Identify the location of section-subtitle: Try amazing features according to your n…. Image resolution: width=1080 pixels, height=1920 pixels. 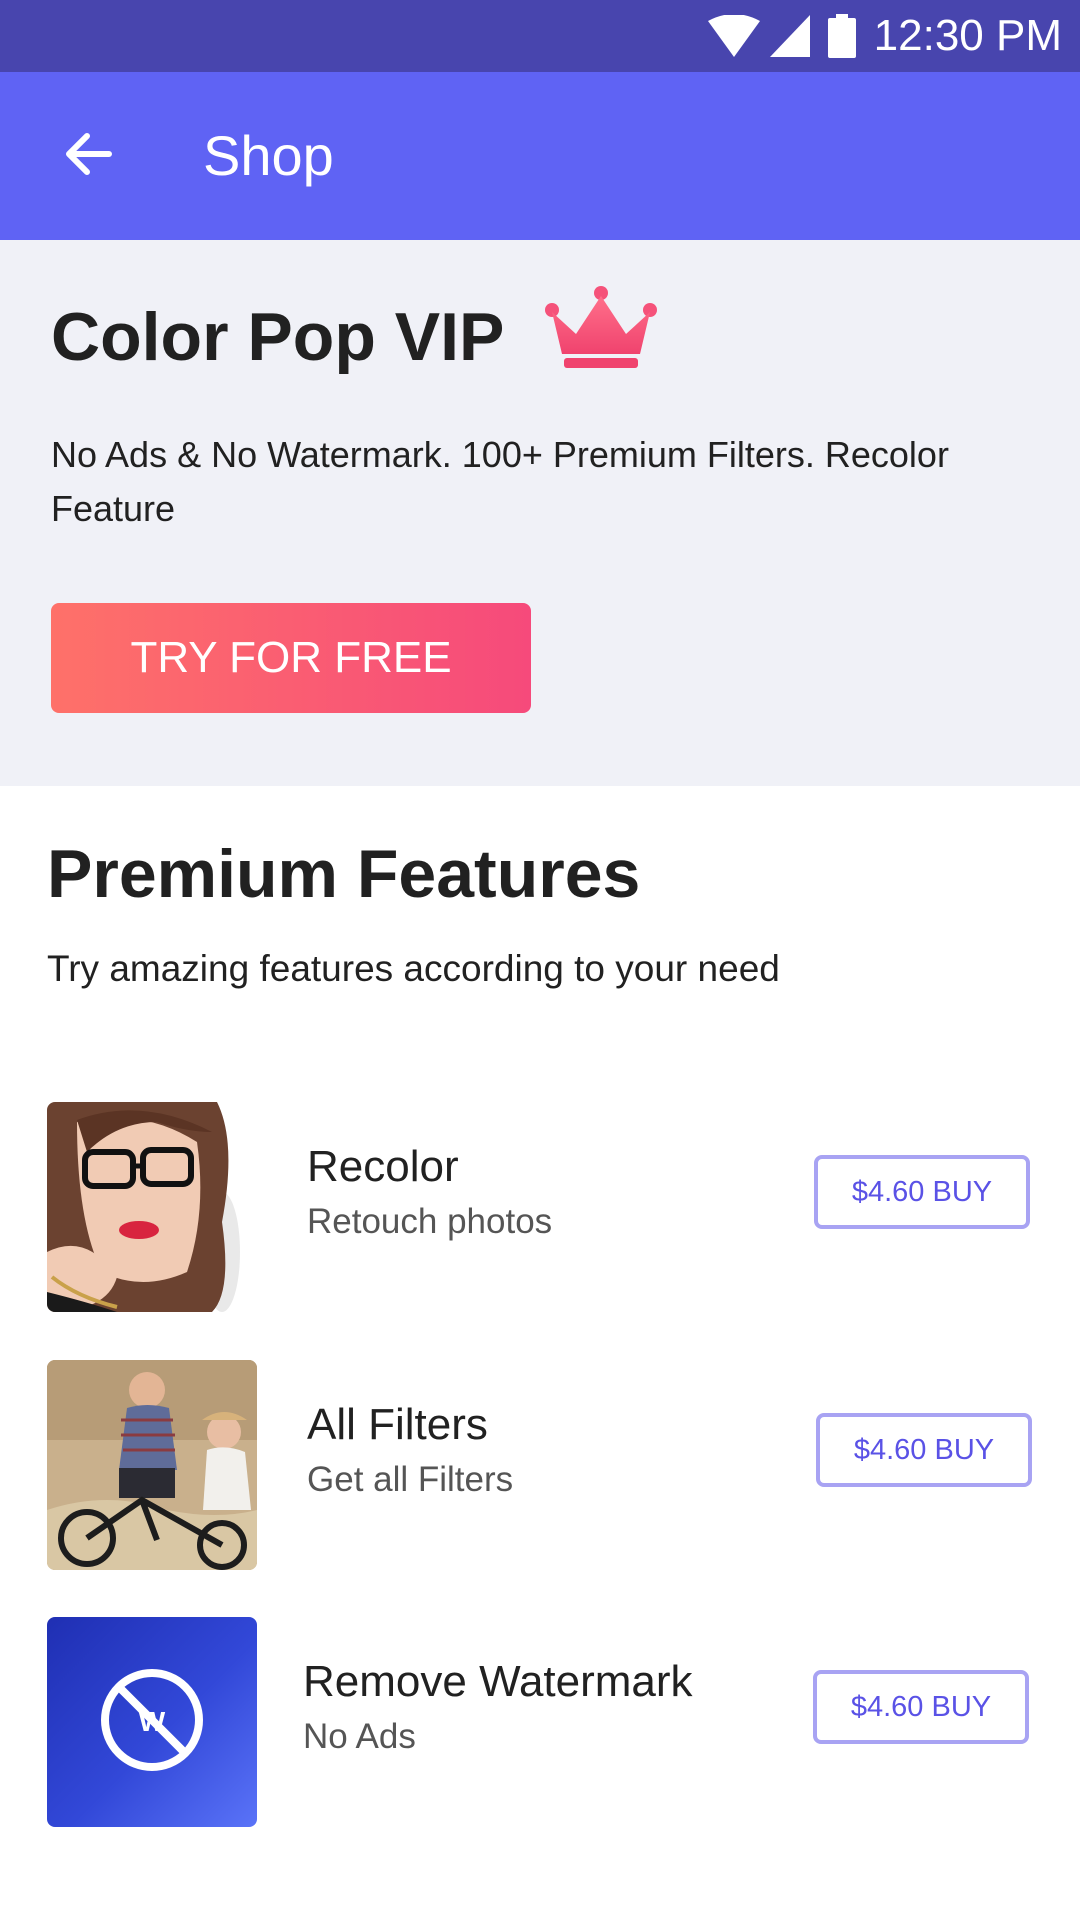
(413, 968).